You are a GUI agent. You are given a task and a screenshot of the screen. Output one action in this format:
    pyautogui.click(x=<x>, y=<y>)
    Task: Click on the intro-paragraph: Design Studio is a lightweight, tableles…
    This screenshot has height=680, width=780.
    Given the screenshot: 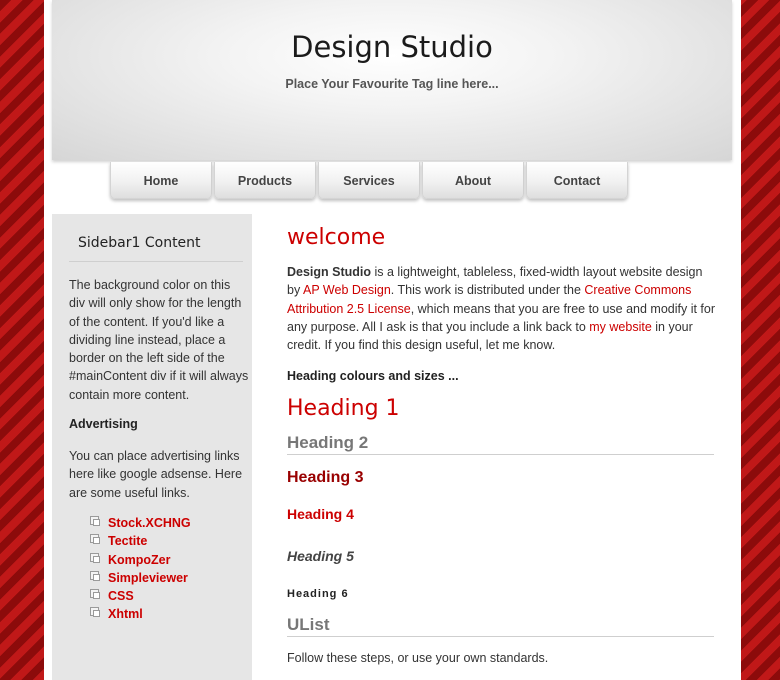 What is the action you would take?
    pyautogui.click(x=502, y=308)
    